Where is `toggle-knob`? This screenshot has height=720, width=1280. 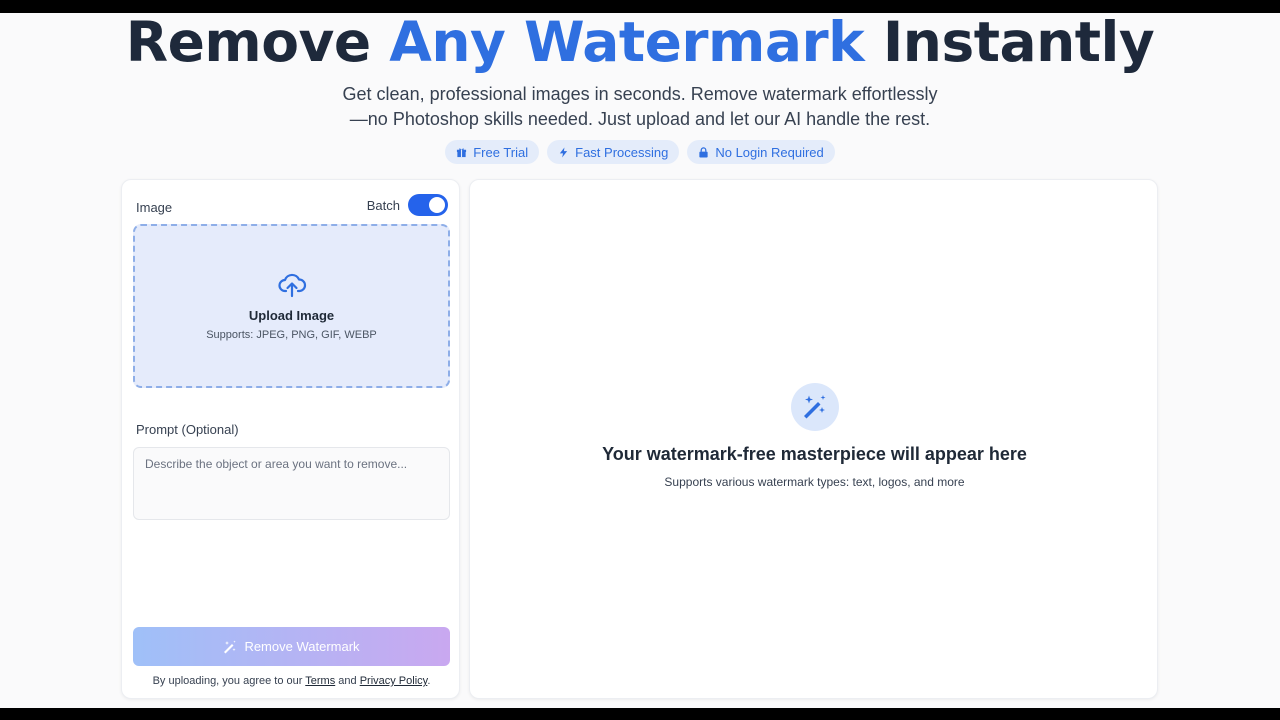 toggle-knob is located at coordinates (437, 205).